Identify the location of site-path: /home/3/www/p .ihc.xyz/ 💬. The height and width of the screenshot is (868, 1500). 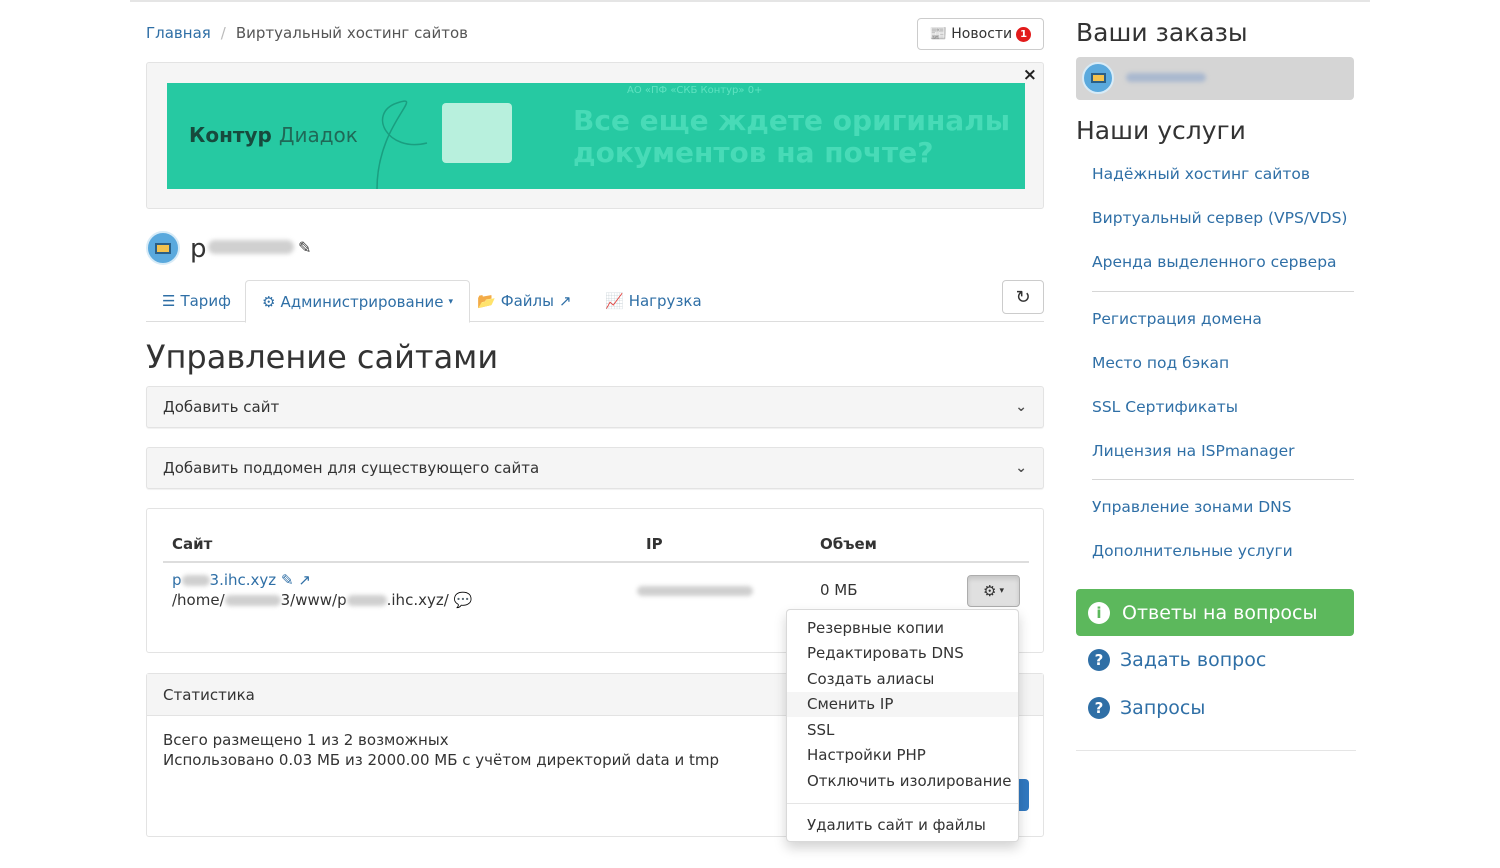
(322, 600).